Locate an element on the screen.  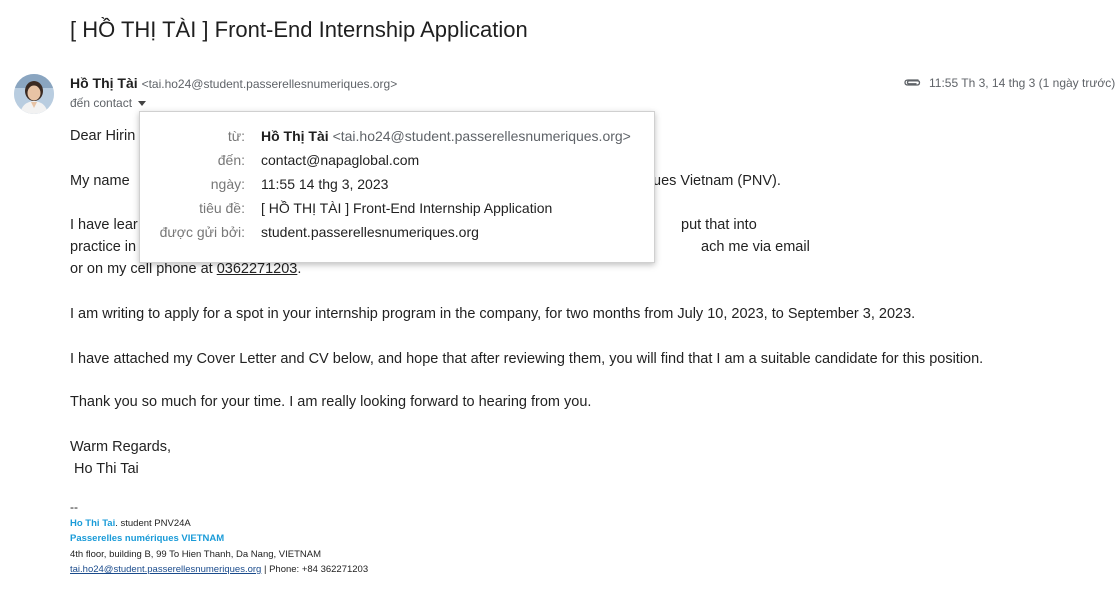
details-row-date: ngày: 11:55 14 thg 3, 2023 is located at coordinates (397, 186).